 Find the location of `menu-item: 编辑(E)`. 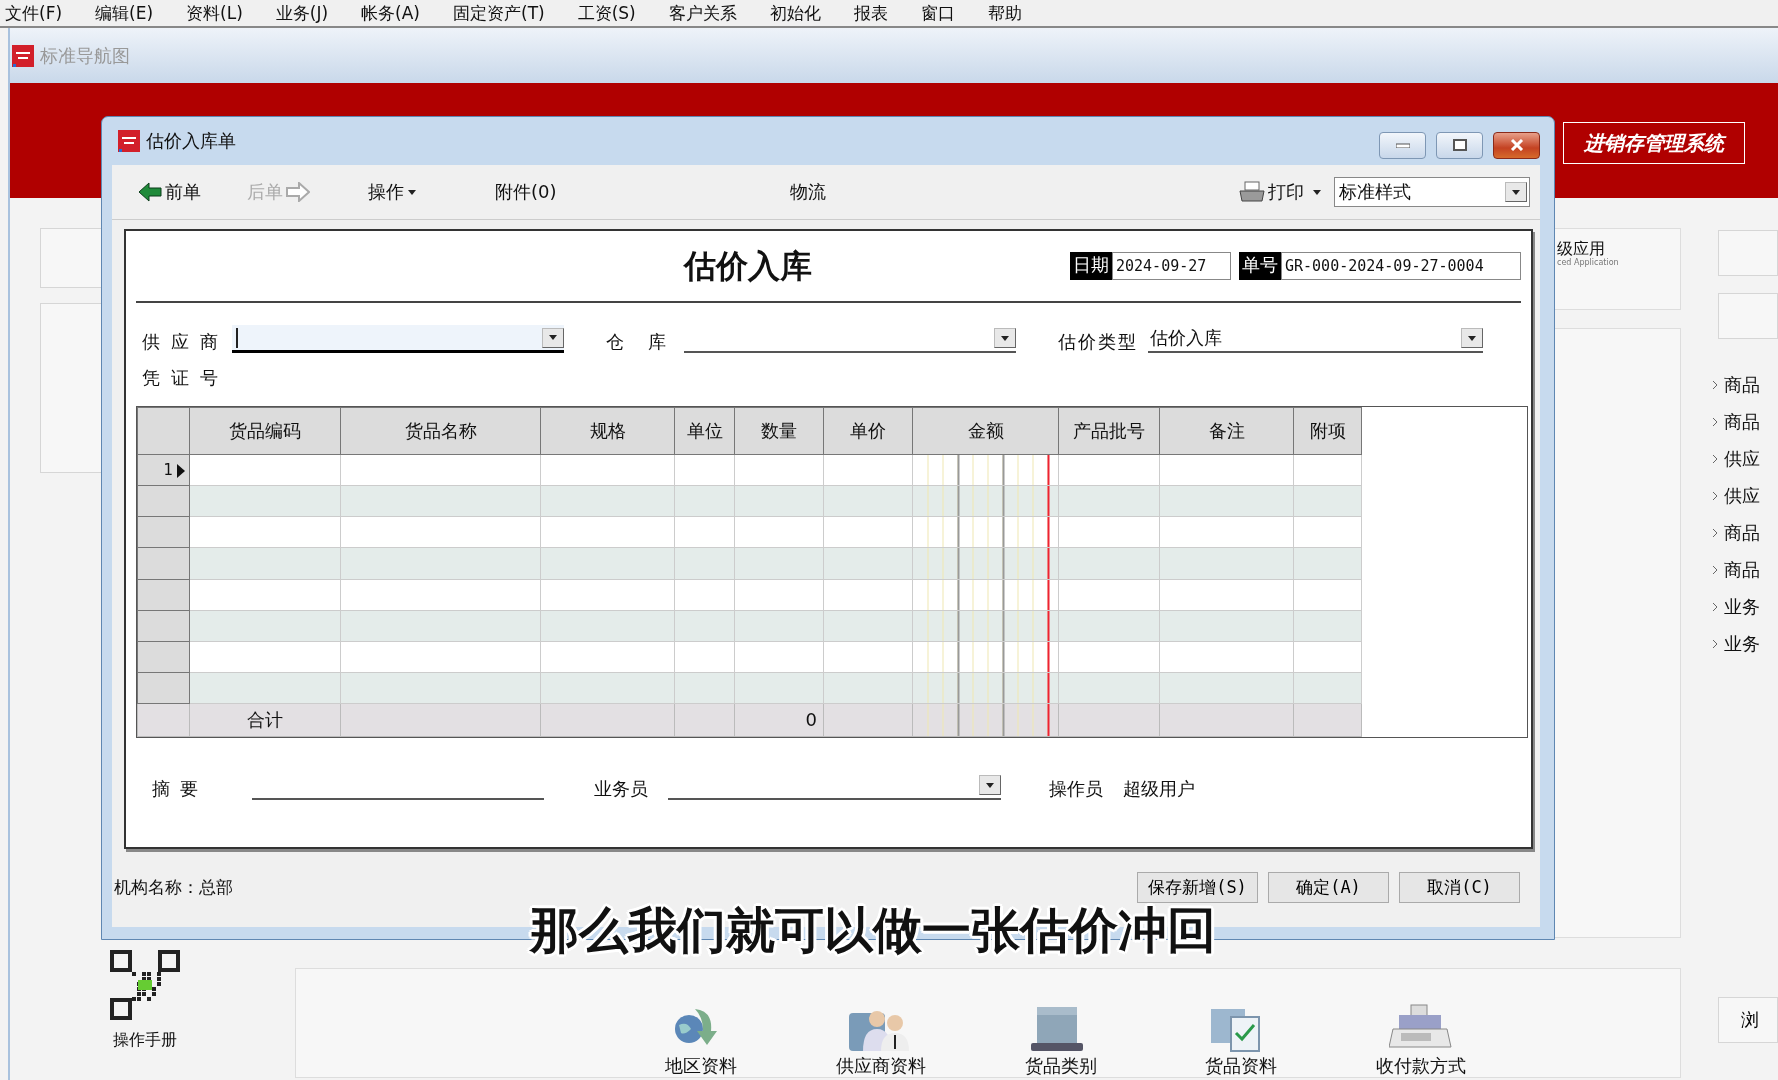

menu-item: 编辑(E) is located at coordinates (124, 13).